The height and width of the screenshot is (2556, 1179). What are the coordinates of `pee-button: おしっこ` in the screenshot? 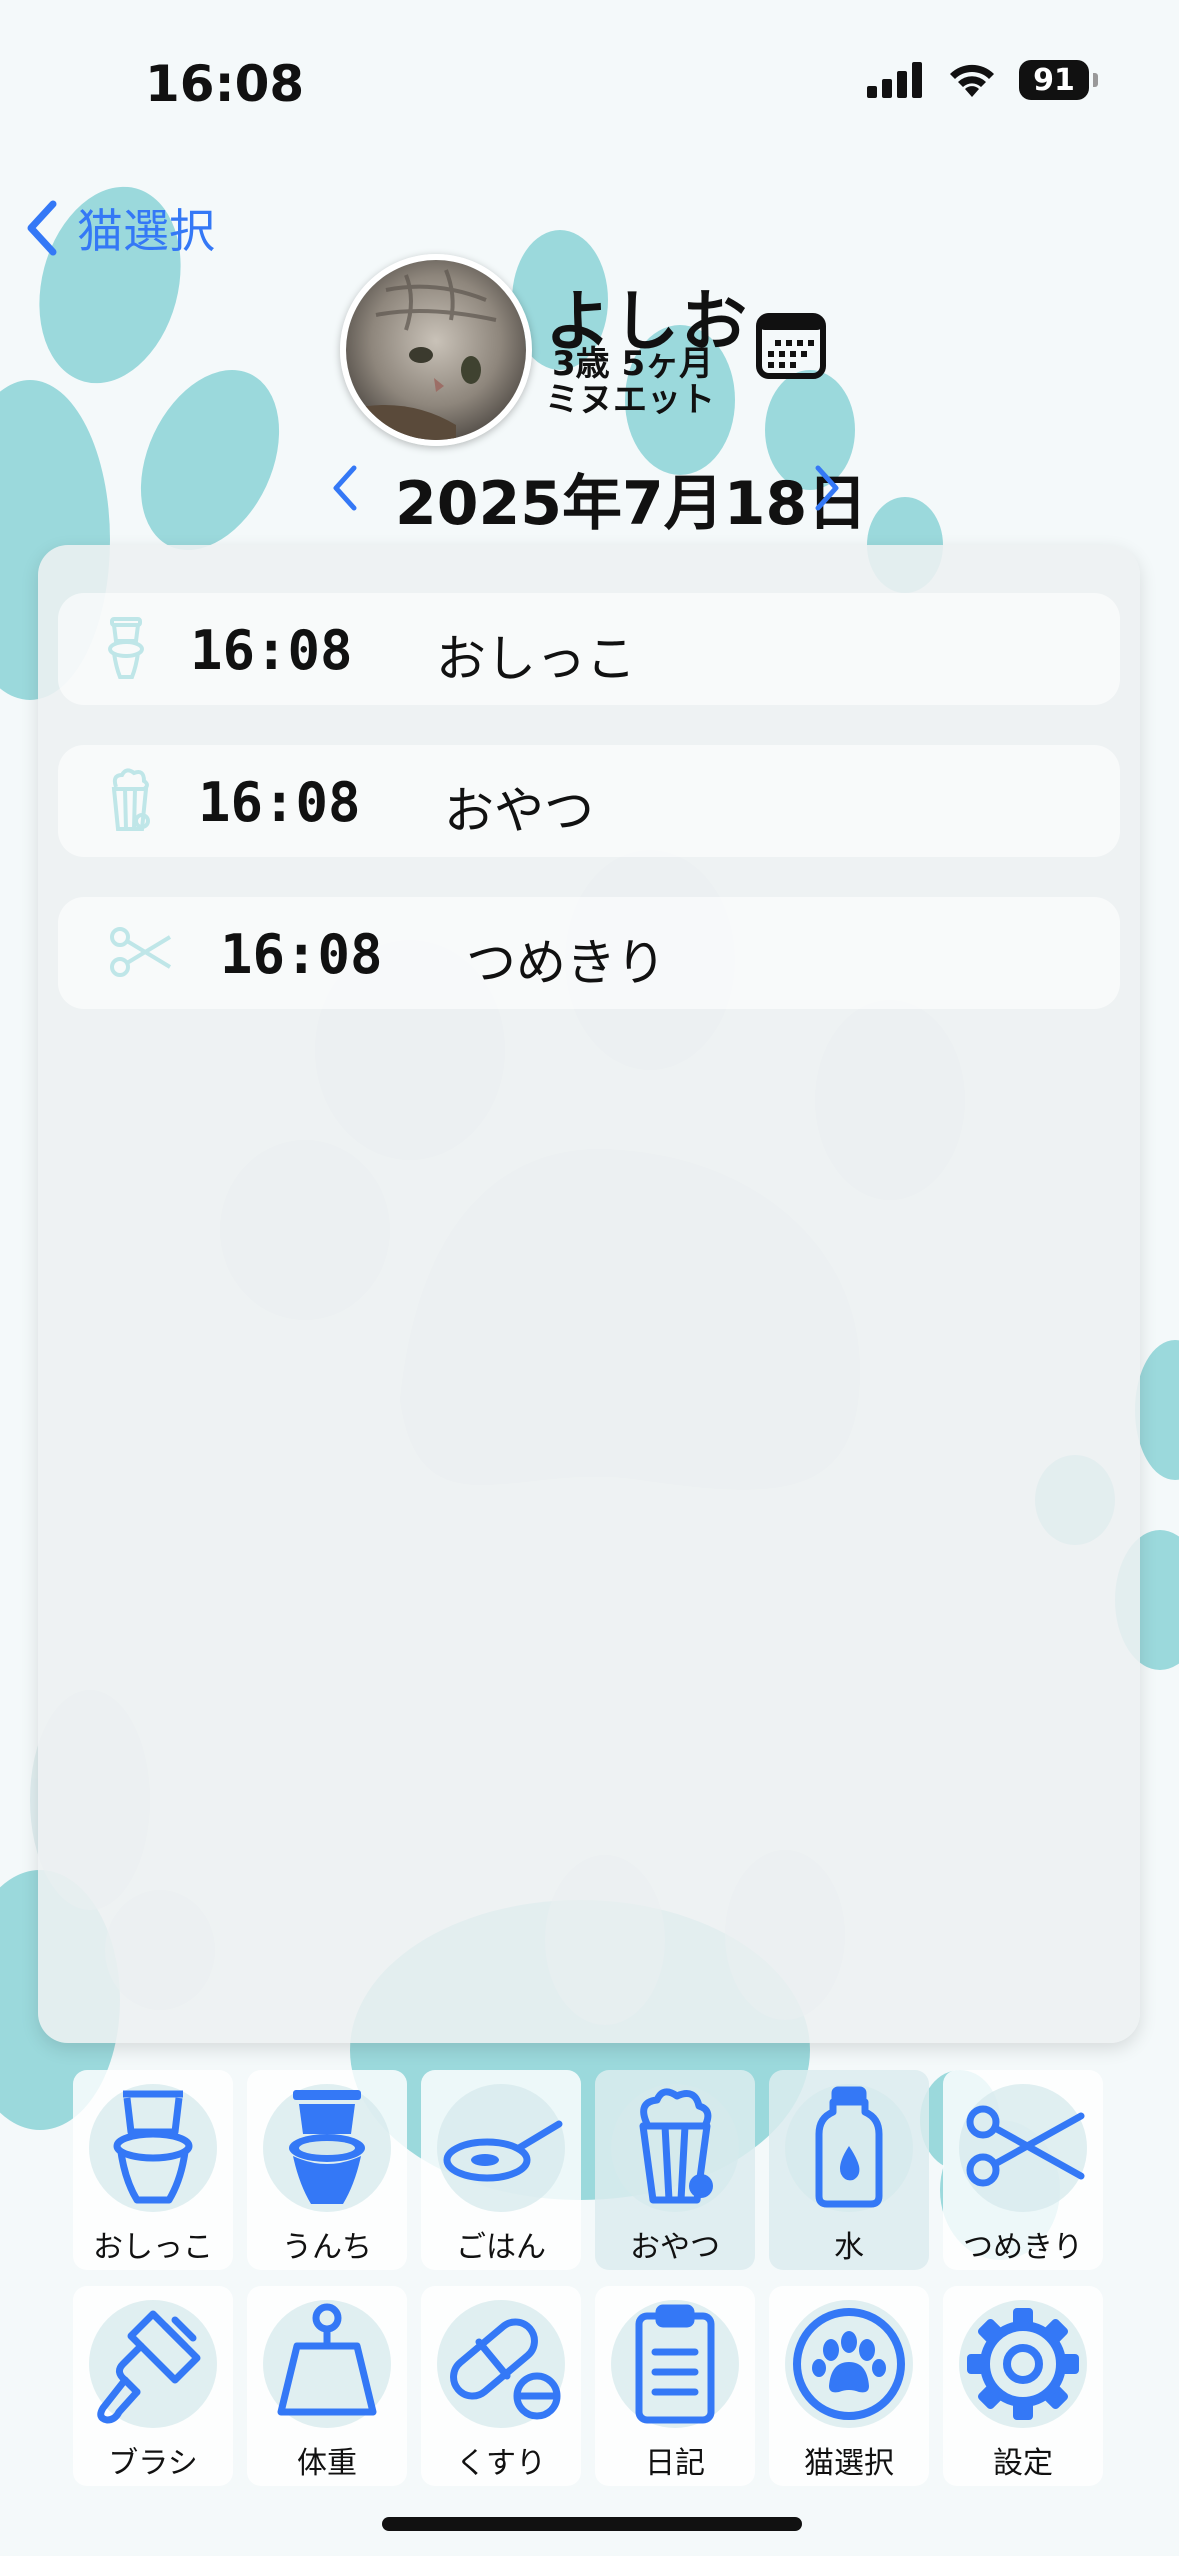 It's located at (153, 2170).